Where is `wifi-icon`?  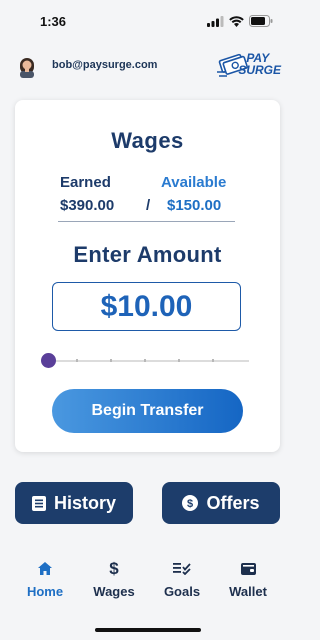 wifi-icon is located at coordinates (236, 21).